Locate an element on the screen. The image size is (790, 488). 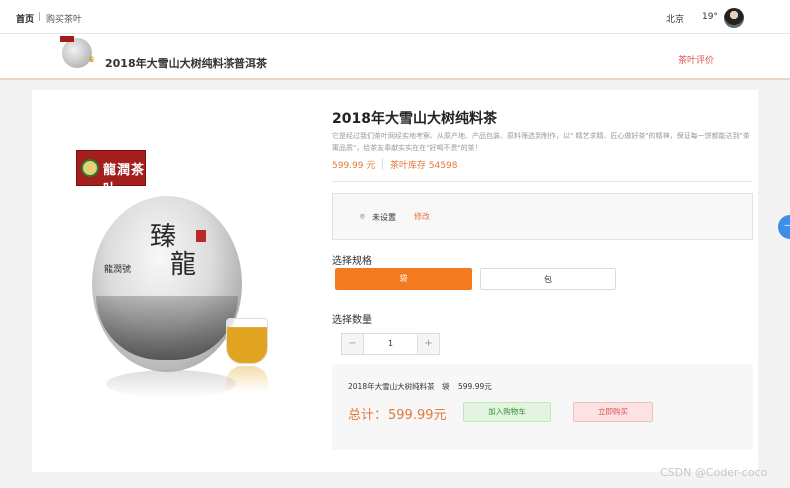
quantity-input: 1 is located at coordinates (390, 344).